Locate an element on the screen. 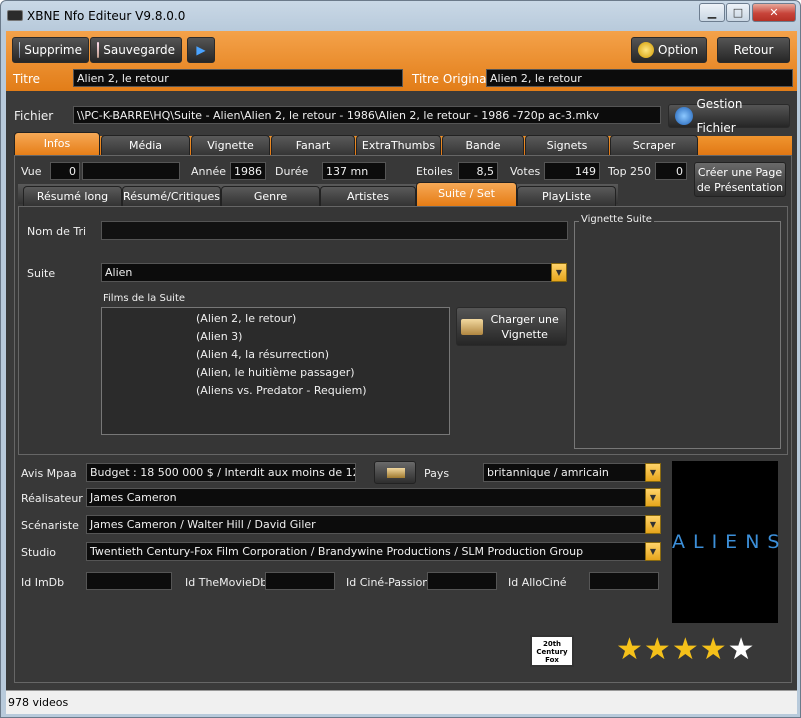  tab-m-dia: Média is located at coordinates (145, 145).